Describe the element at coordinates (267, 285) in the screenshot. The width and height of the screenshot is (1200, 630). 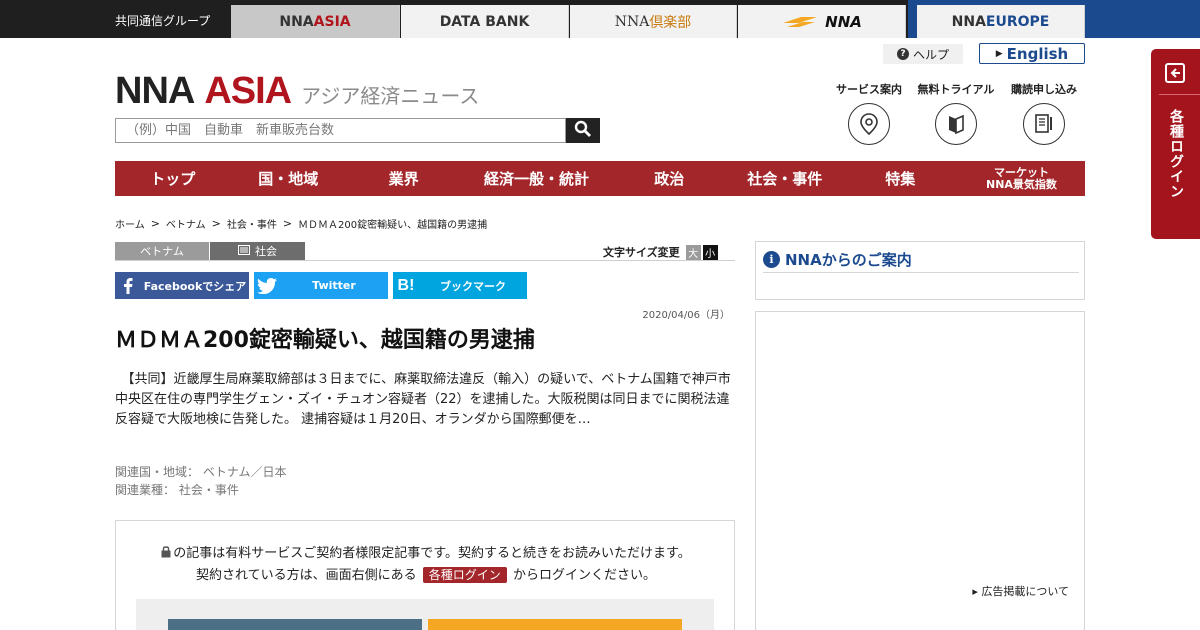
I see `twitter-bird-icon` at that location.